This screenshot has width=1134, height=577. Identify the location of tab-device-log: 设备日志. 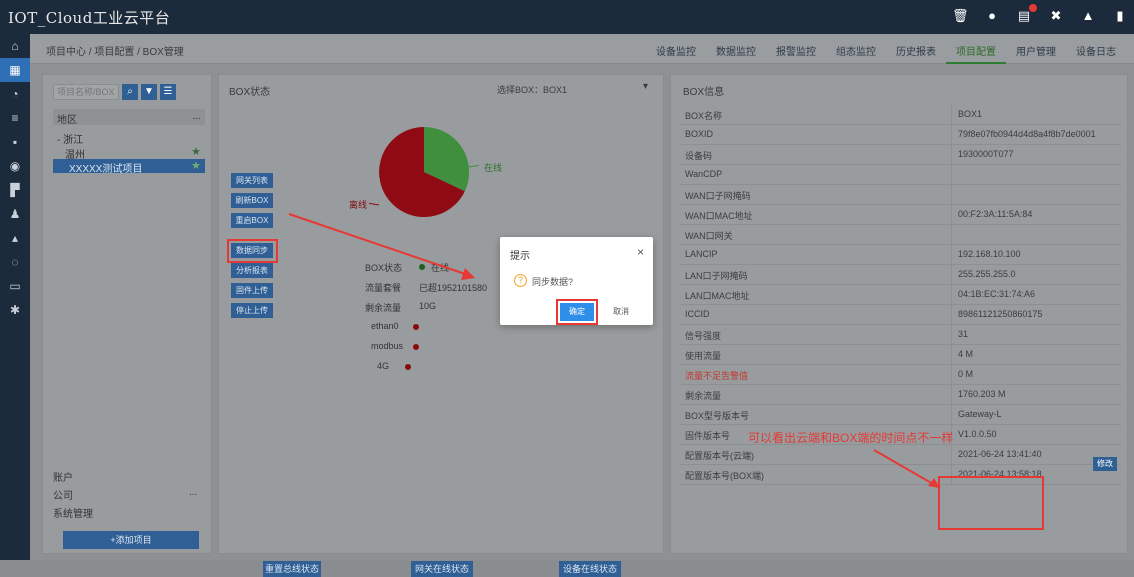
(1096, 49).